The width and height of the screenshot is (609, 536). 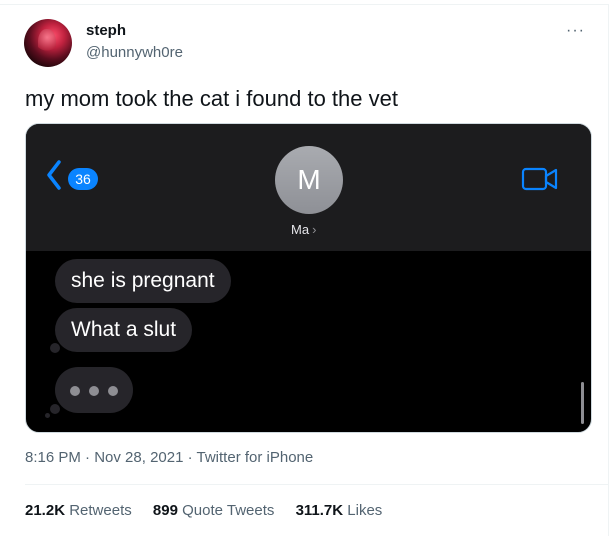 I want to click on display-name: steph, so click(x=106, y=30).